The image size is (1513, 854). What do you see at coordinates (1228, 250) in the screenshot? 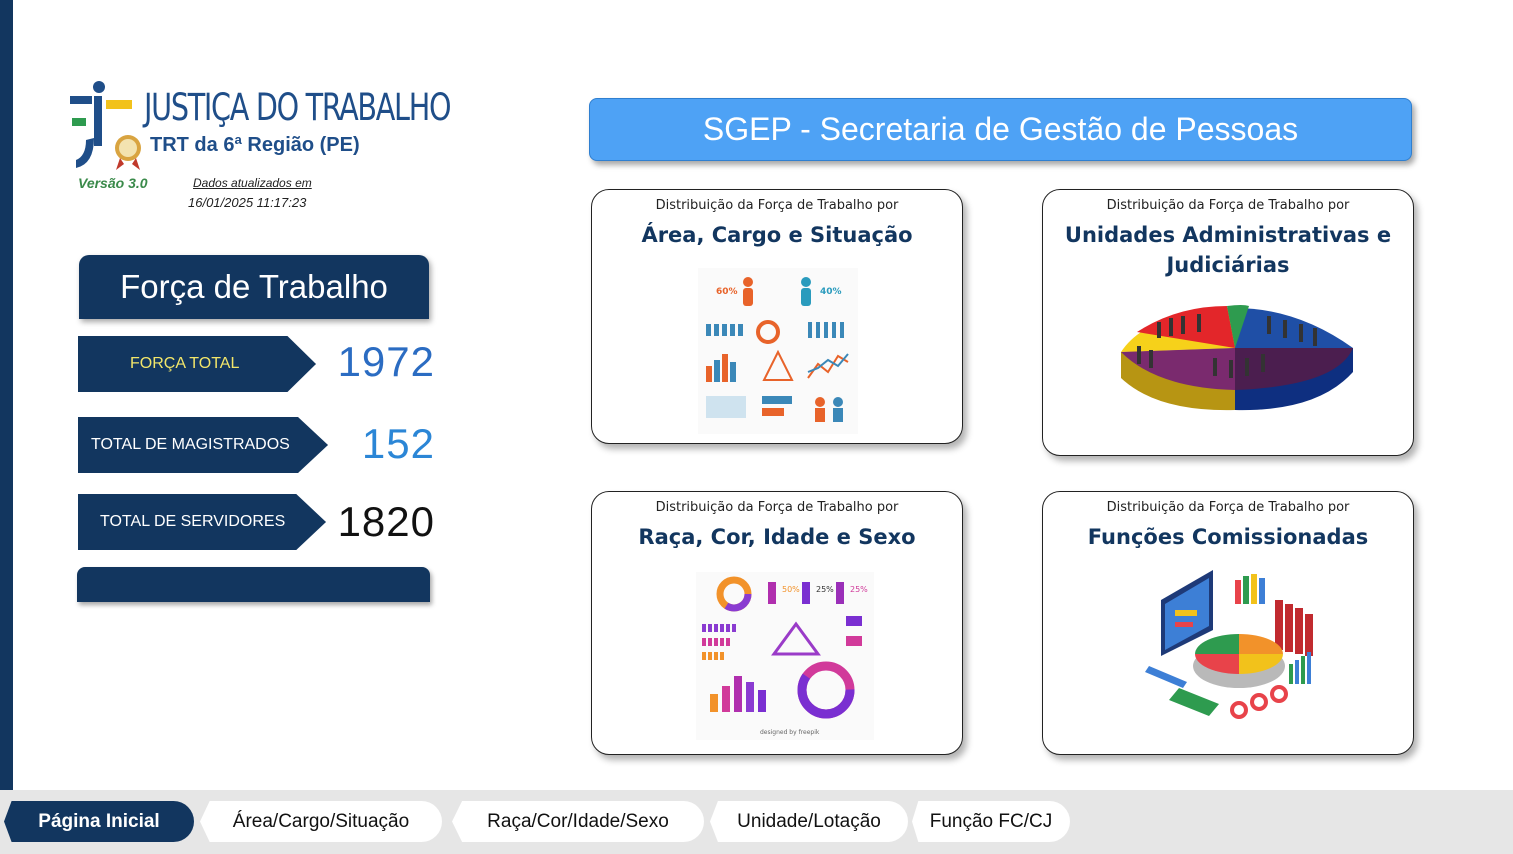
I see `card-title: Unidades Administrativas e Judiciárias` at bounding box center [1228, 250].